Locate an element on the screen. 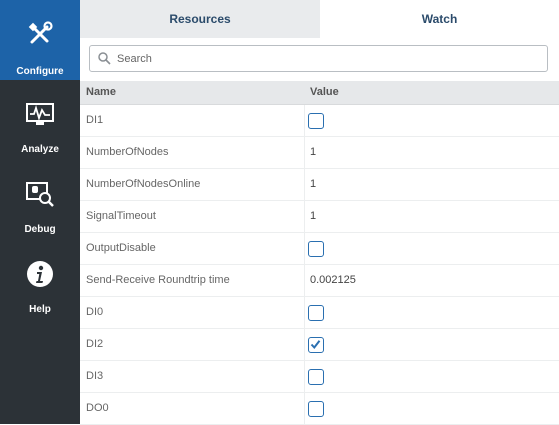 This screenshot has height=425, width=559. table-row: Send-Receive Roundtrip time 0.002125 is located at coordinates (319, 281).